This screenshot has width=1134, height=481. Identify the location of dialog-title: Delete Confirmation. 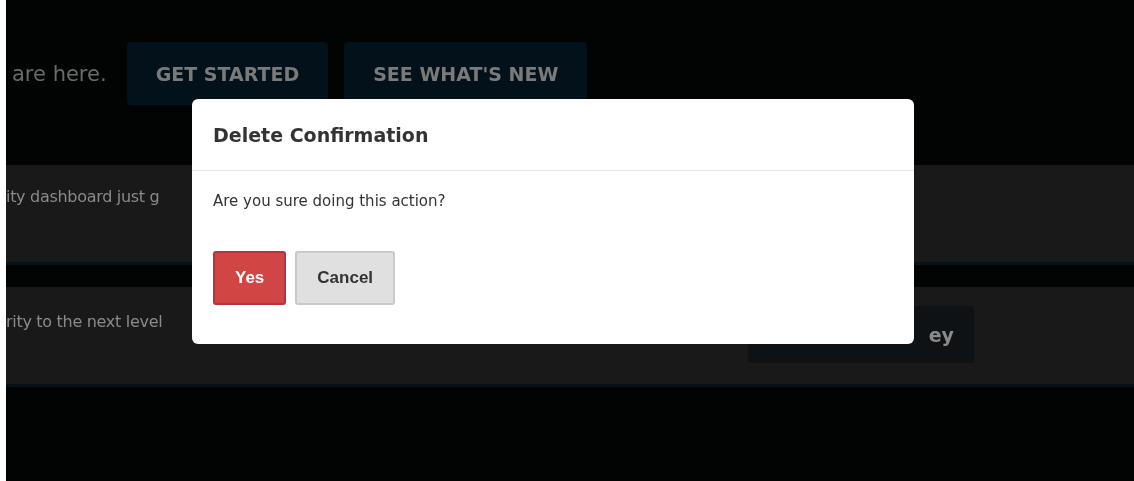
(321, 134).